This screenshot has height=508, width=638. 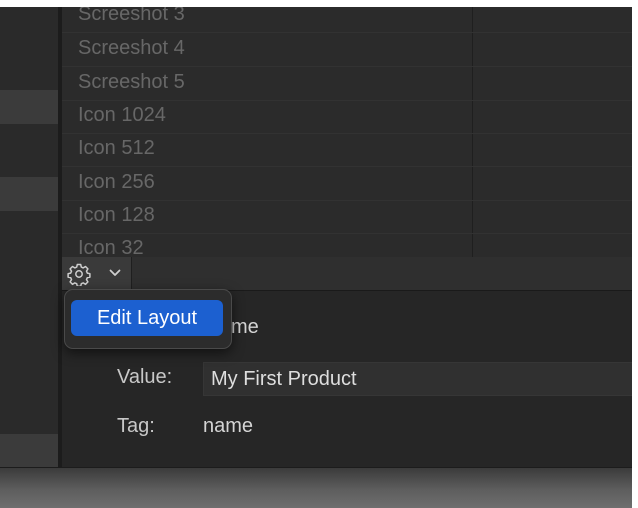 What do you see at coordinates (347, 50) in the screenshot?
I see `list-item: Screeshot 4` at bounding box center [347, 50].